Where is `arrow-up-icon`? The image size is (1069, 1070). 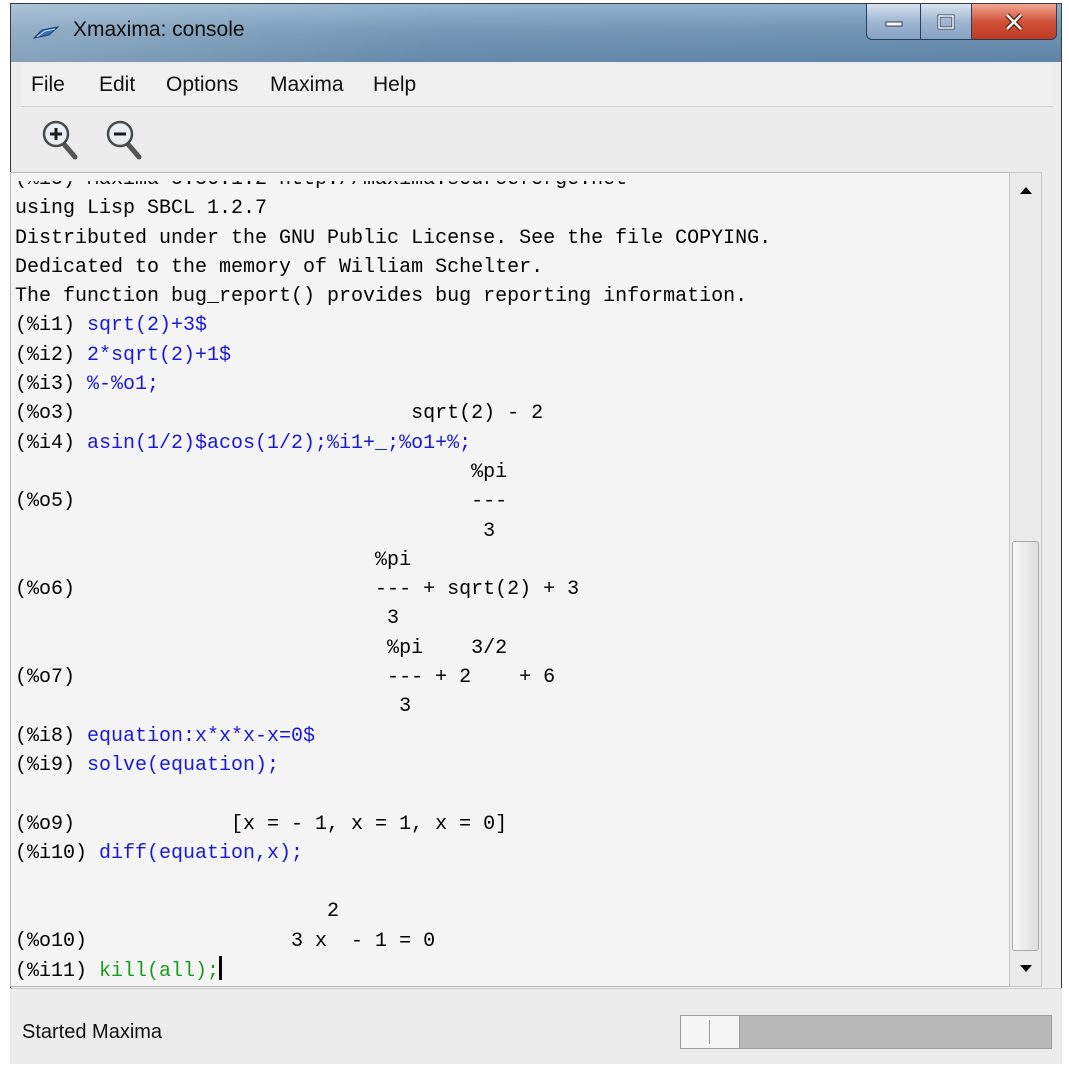 arrow-up-icon is located at coordinates (1025, 190).